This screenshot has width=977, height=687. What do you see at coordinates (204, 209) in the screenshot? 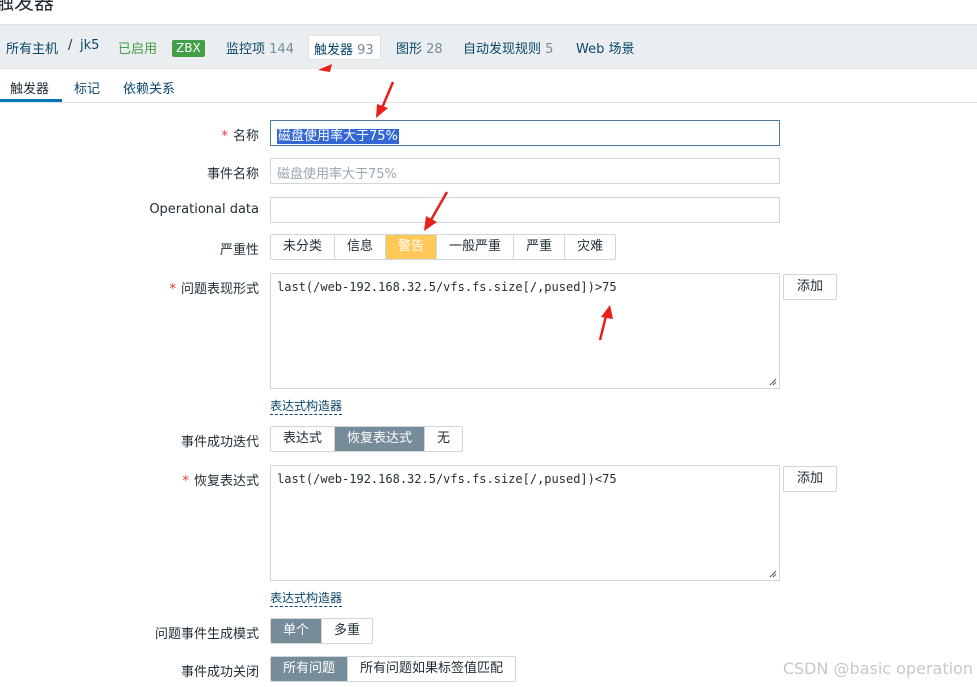
I see `operational-data-label: Operational data` at bounding box center [204, 209].